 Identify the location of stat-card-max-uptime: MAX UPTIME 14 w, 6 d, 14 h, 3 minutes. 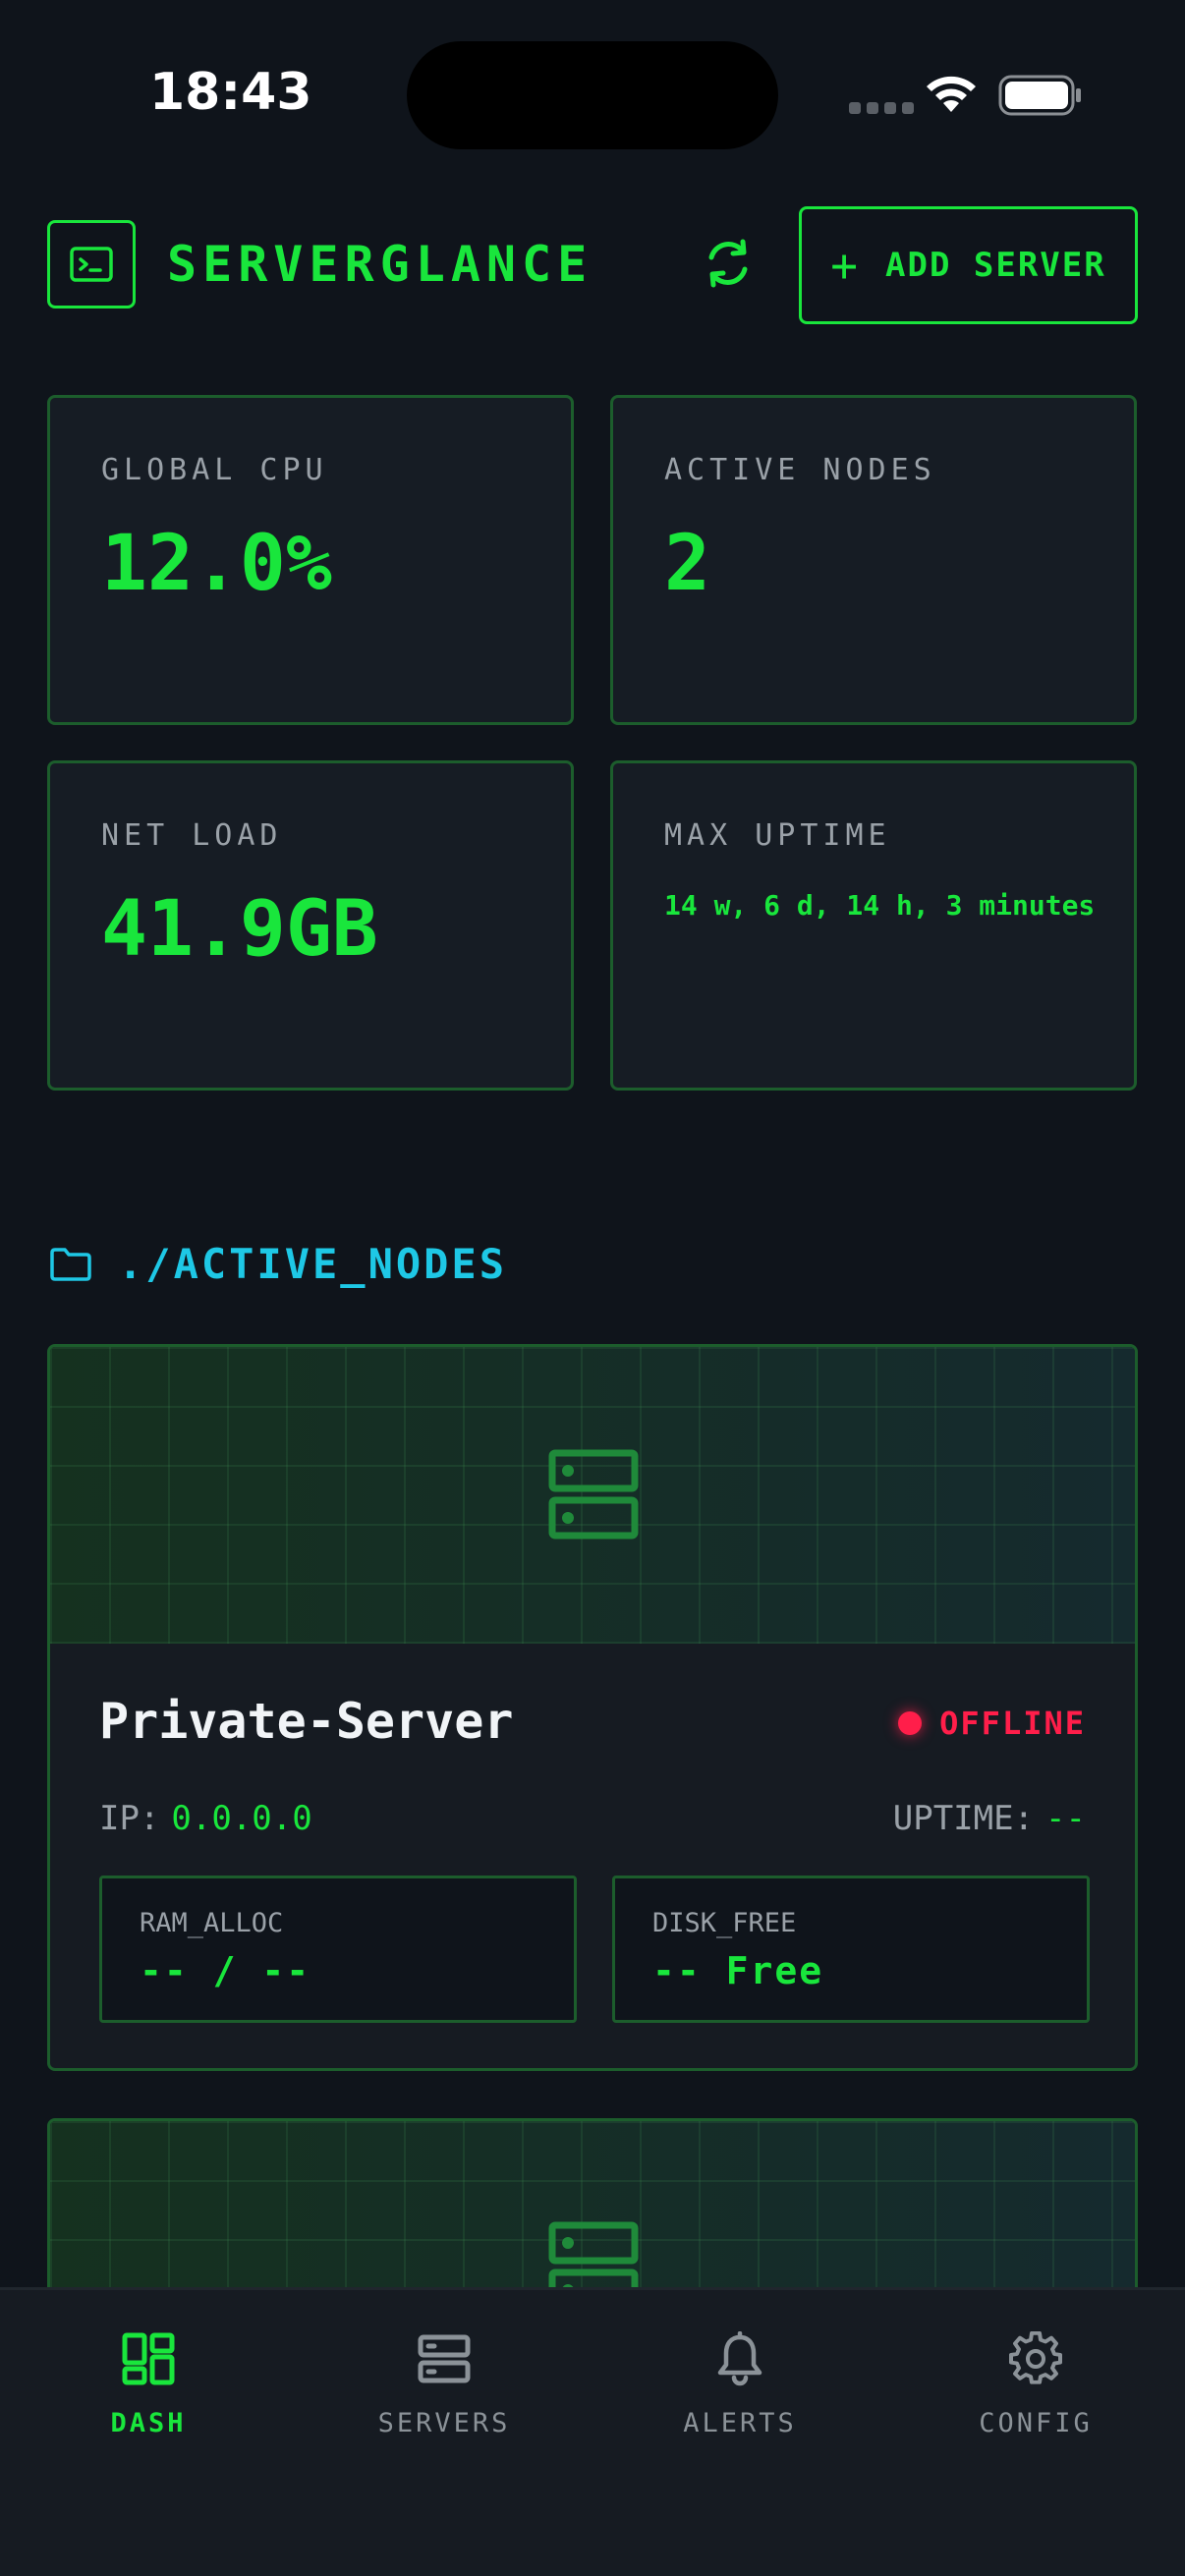
(874, 925).